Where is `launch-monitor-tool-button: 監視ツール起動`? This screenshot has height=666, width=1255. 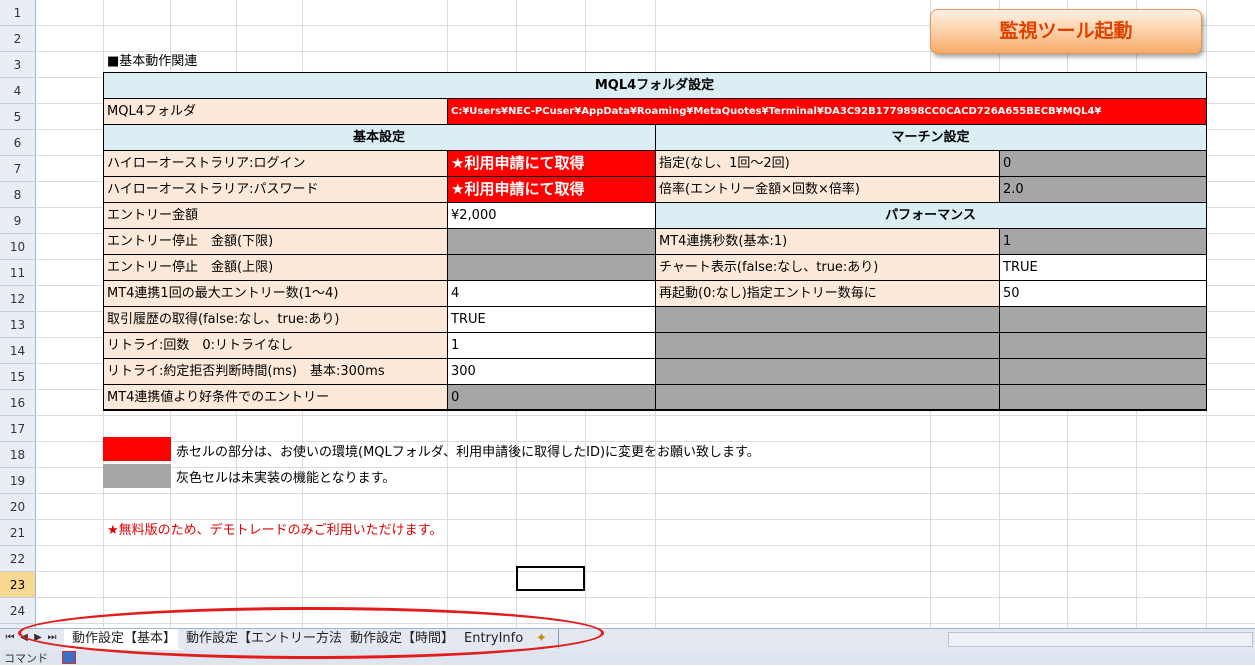 launch-monitor-tool-button: 監視ツール起動 is located at coordinates (1066, 31).